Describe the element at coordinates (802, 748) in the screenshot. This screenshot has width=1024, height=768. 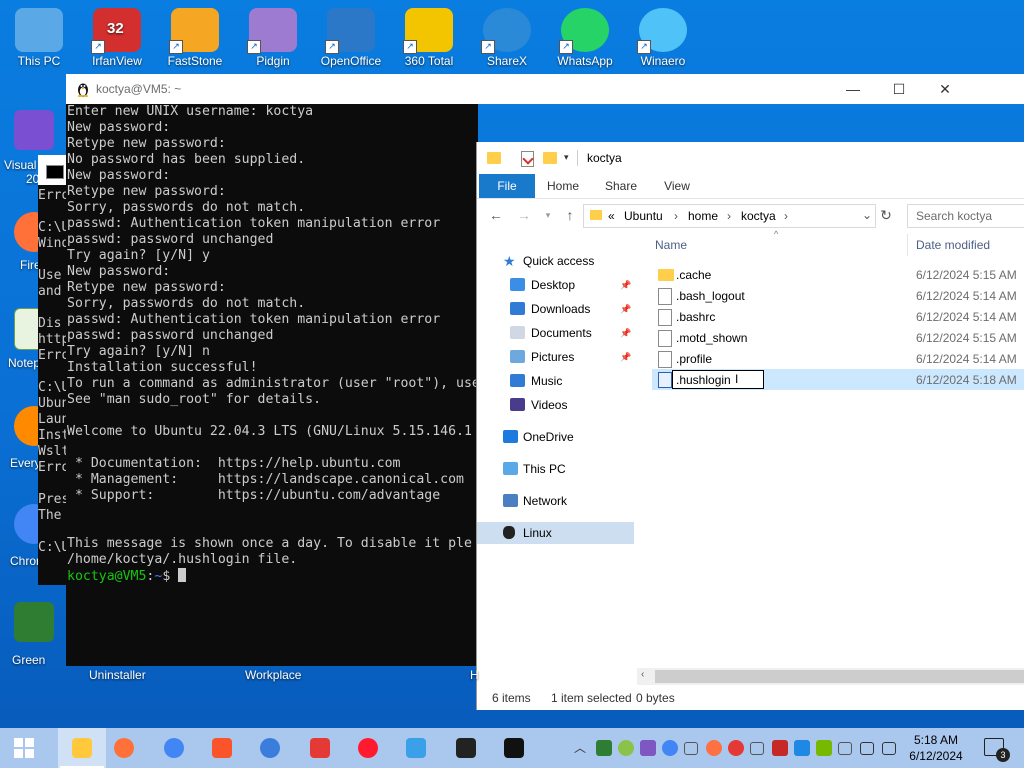
I see `sharex-tray-icon` at that location.